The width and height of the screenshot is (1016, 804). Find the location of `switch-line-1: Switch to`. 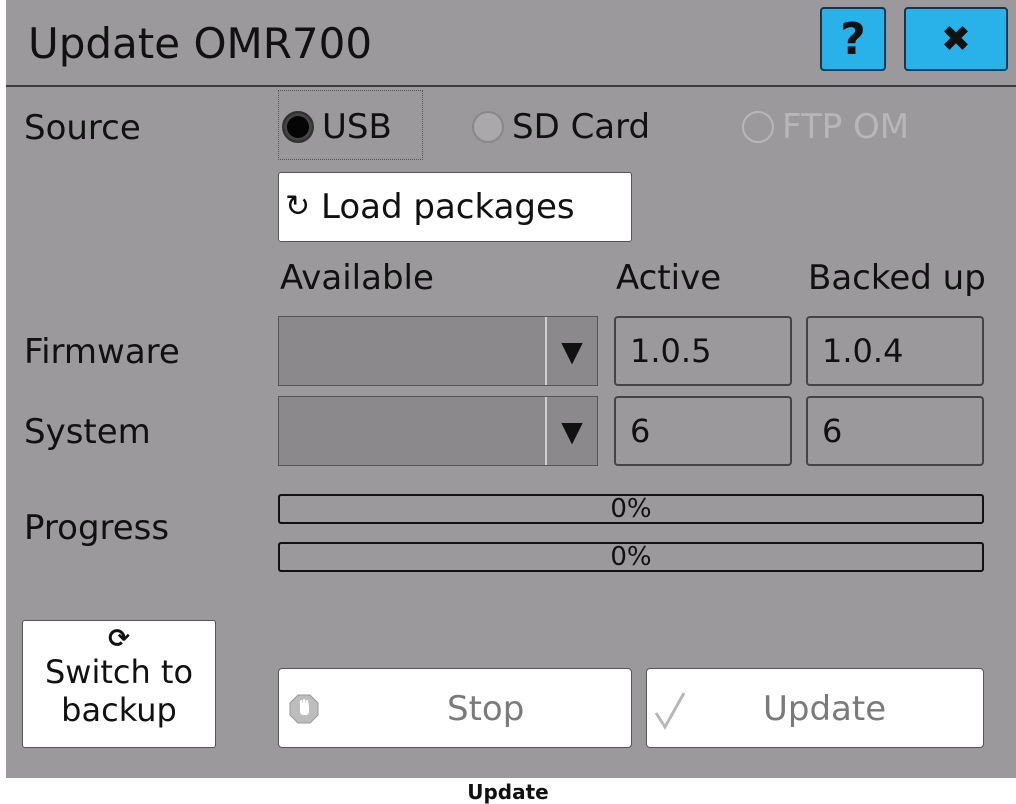

switch-line-1: Switch to is located at coordinates (119, 672).